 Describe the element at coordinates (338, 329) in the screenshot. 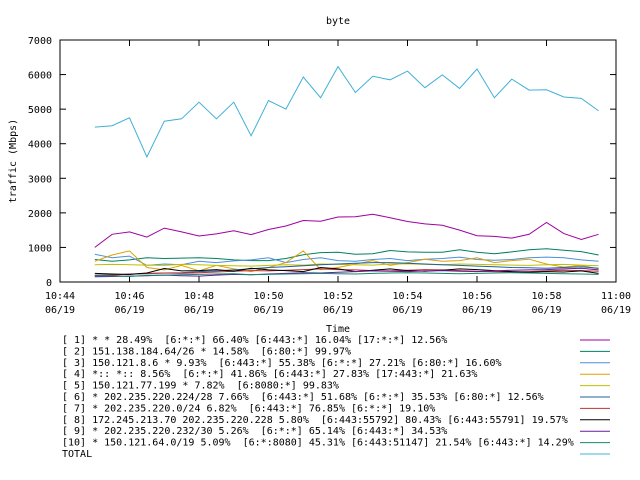

I see `x-axis-label: Time` at that location.